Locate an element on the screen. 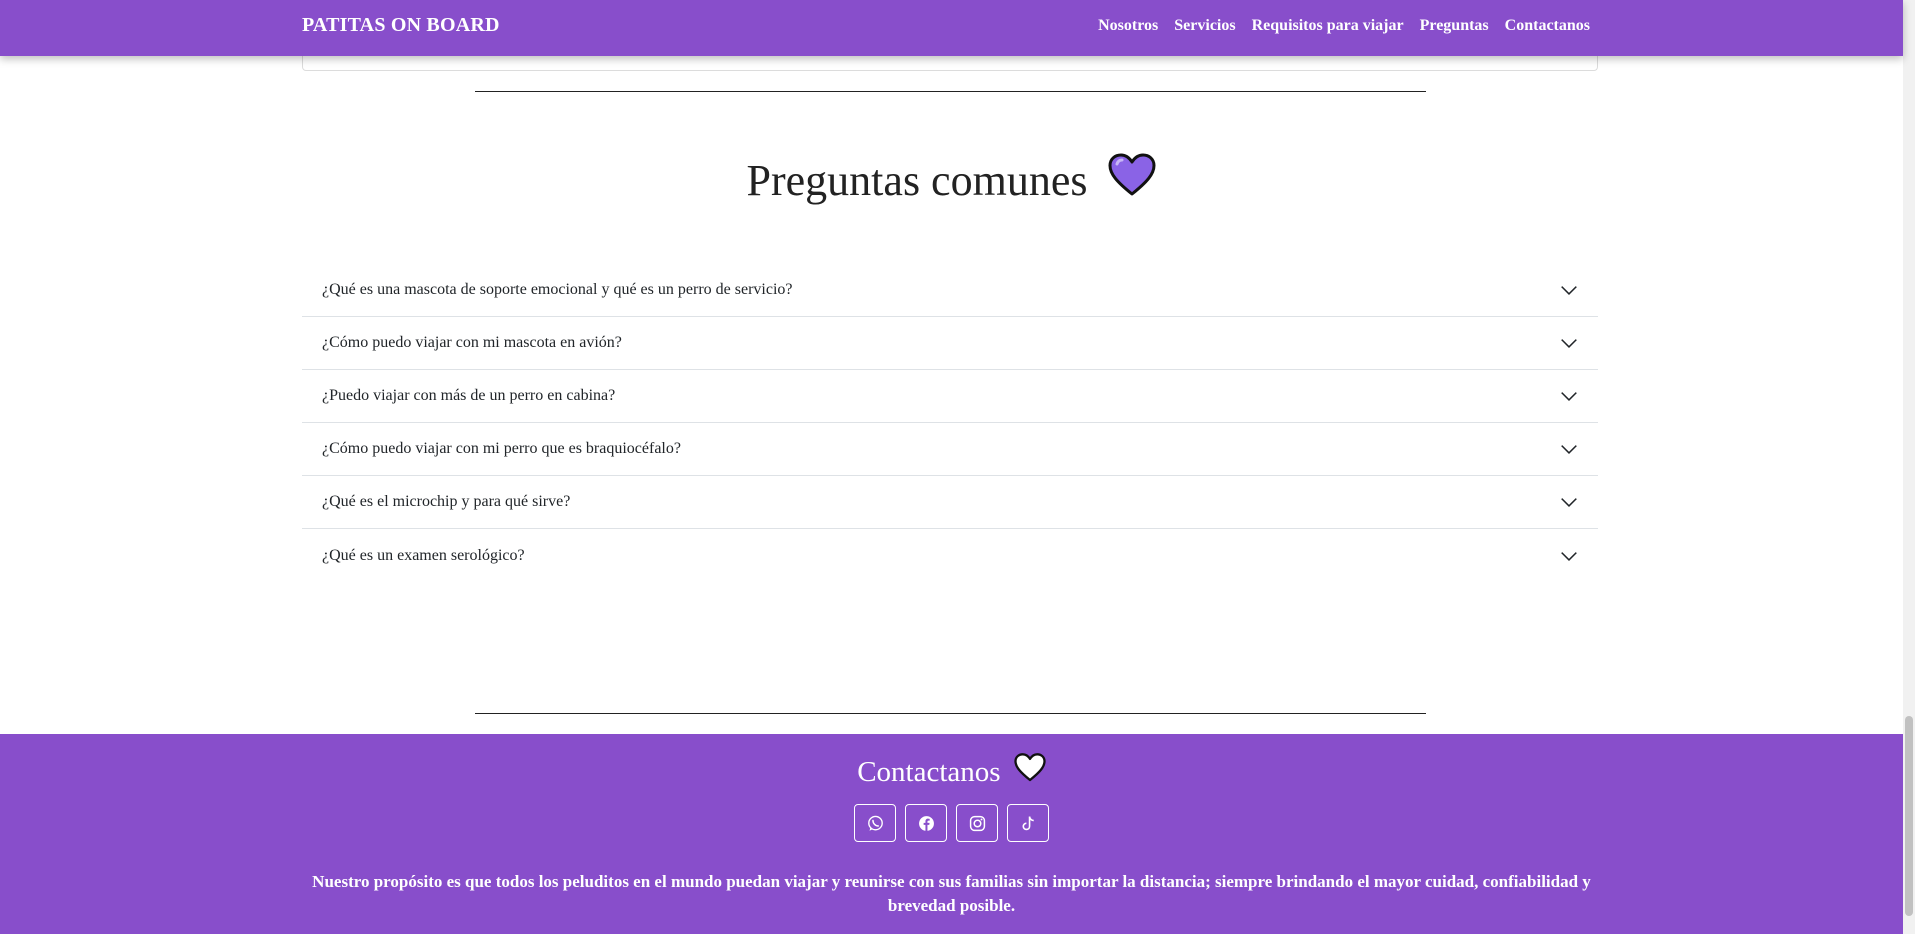 The image size is (1915, 934). whatsapp-button is located at coordinates (875, 823).